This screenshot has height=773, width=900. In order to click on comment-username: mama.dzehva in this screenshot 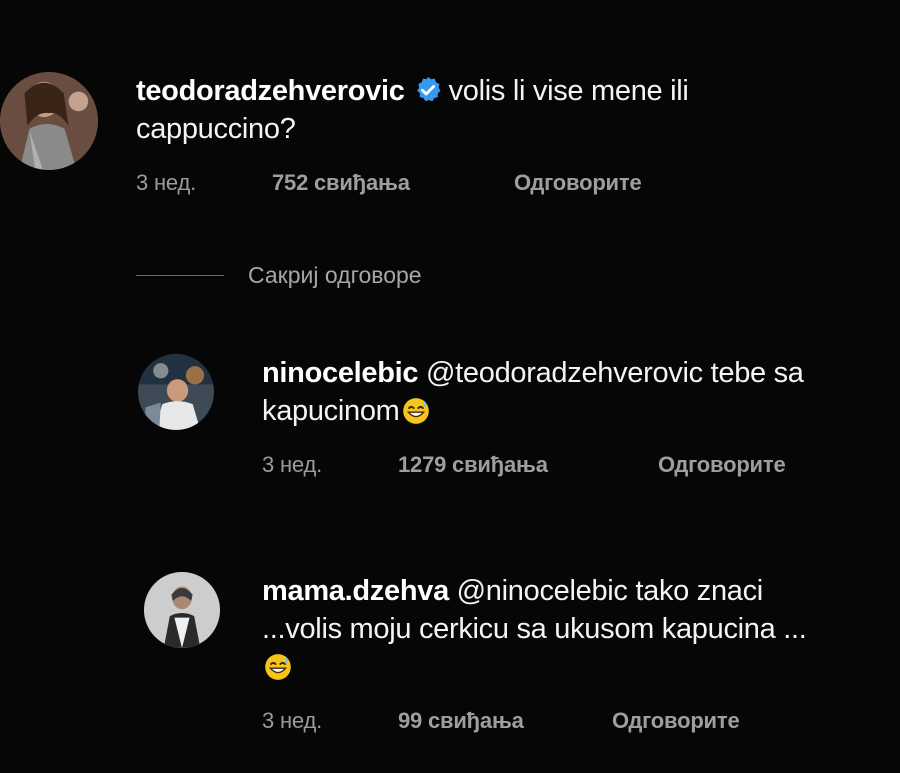, I will do `click(355, 591)`.